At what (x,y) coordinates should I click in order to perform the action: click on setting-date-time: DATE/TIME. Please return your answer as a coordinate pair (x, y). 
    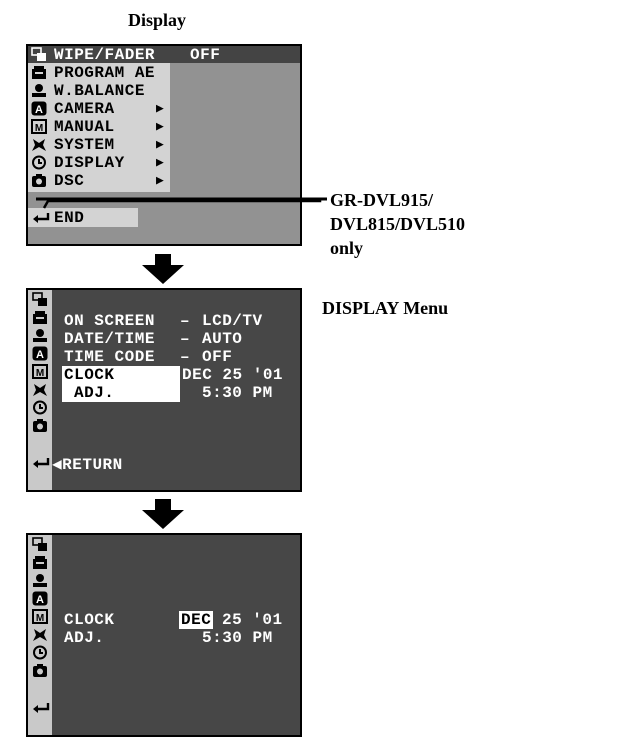
    Looking at the image, I should click on (109, 339).